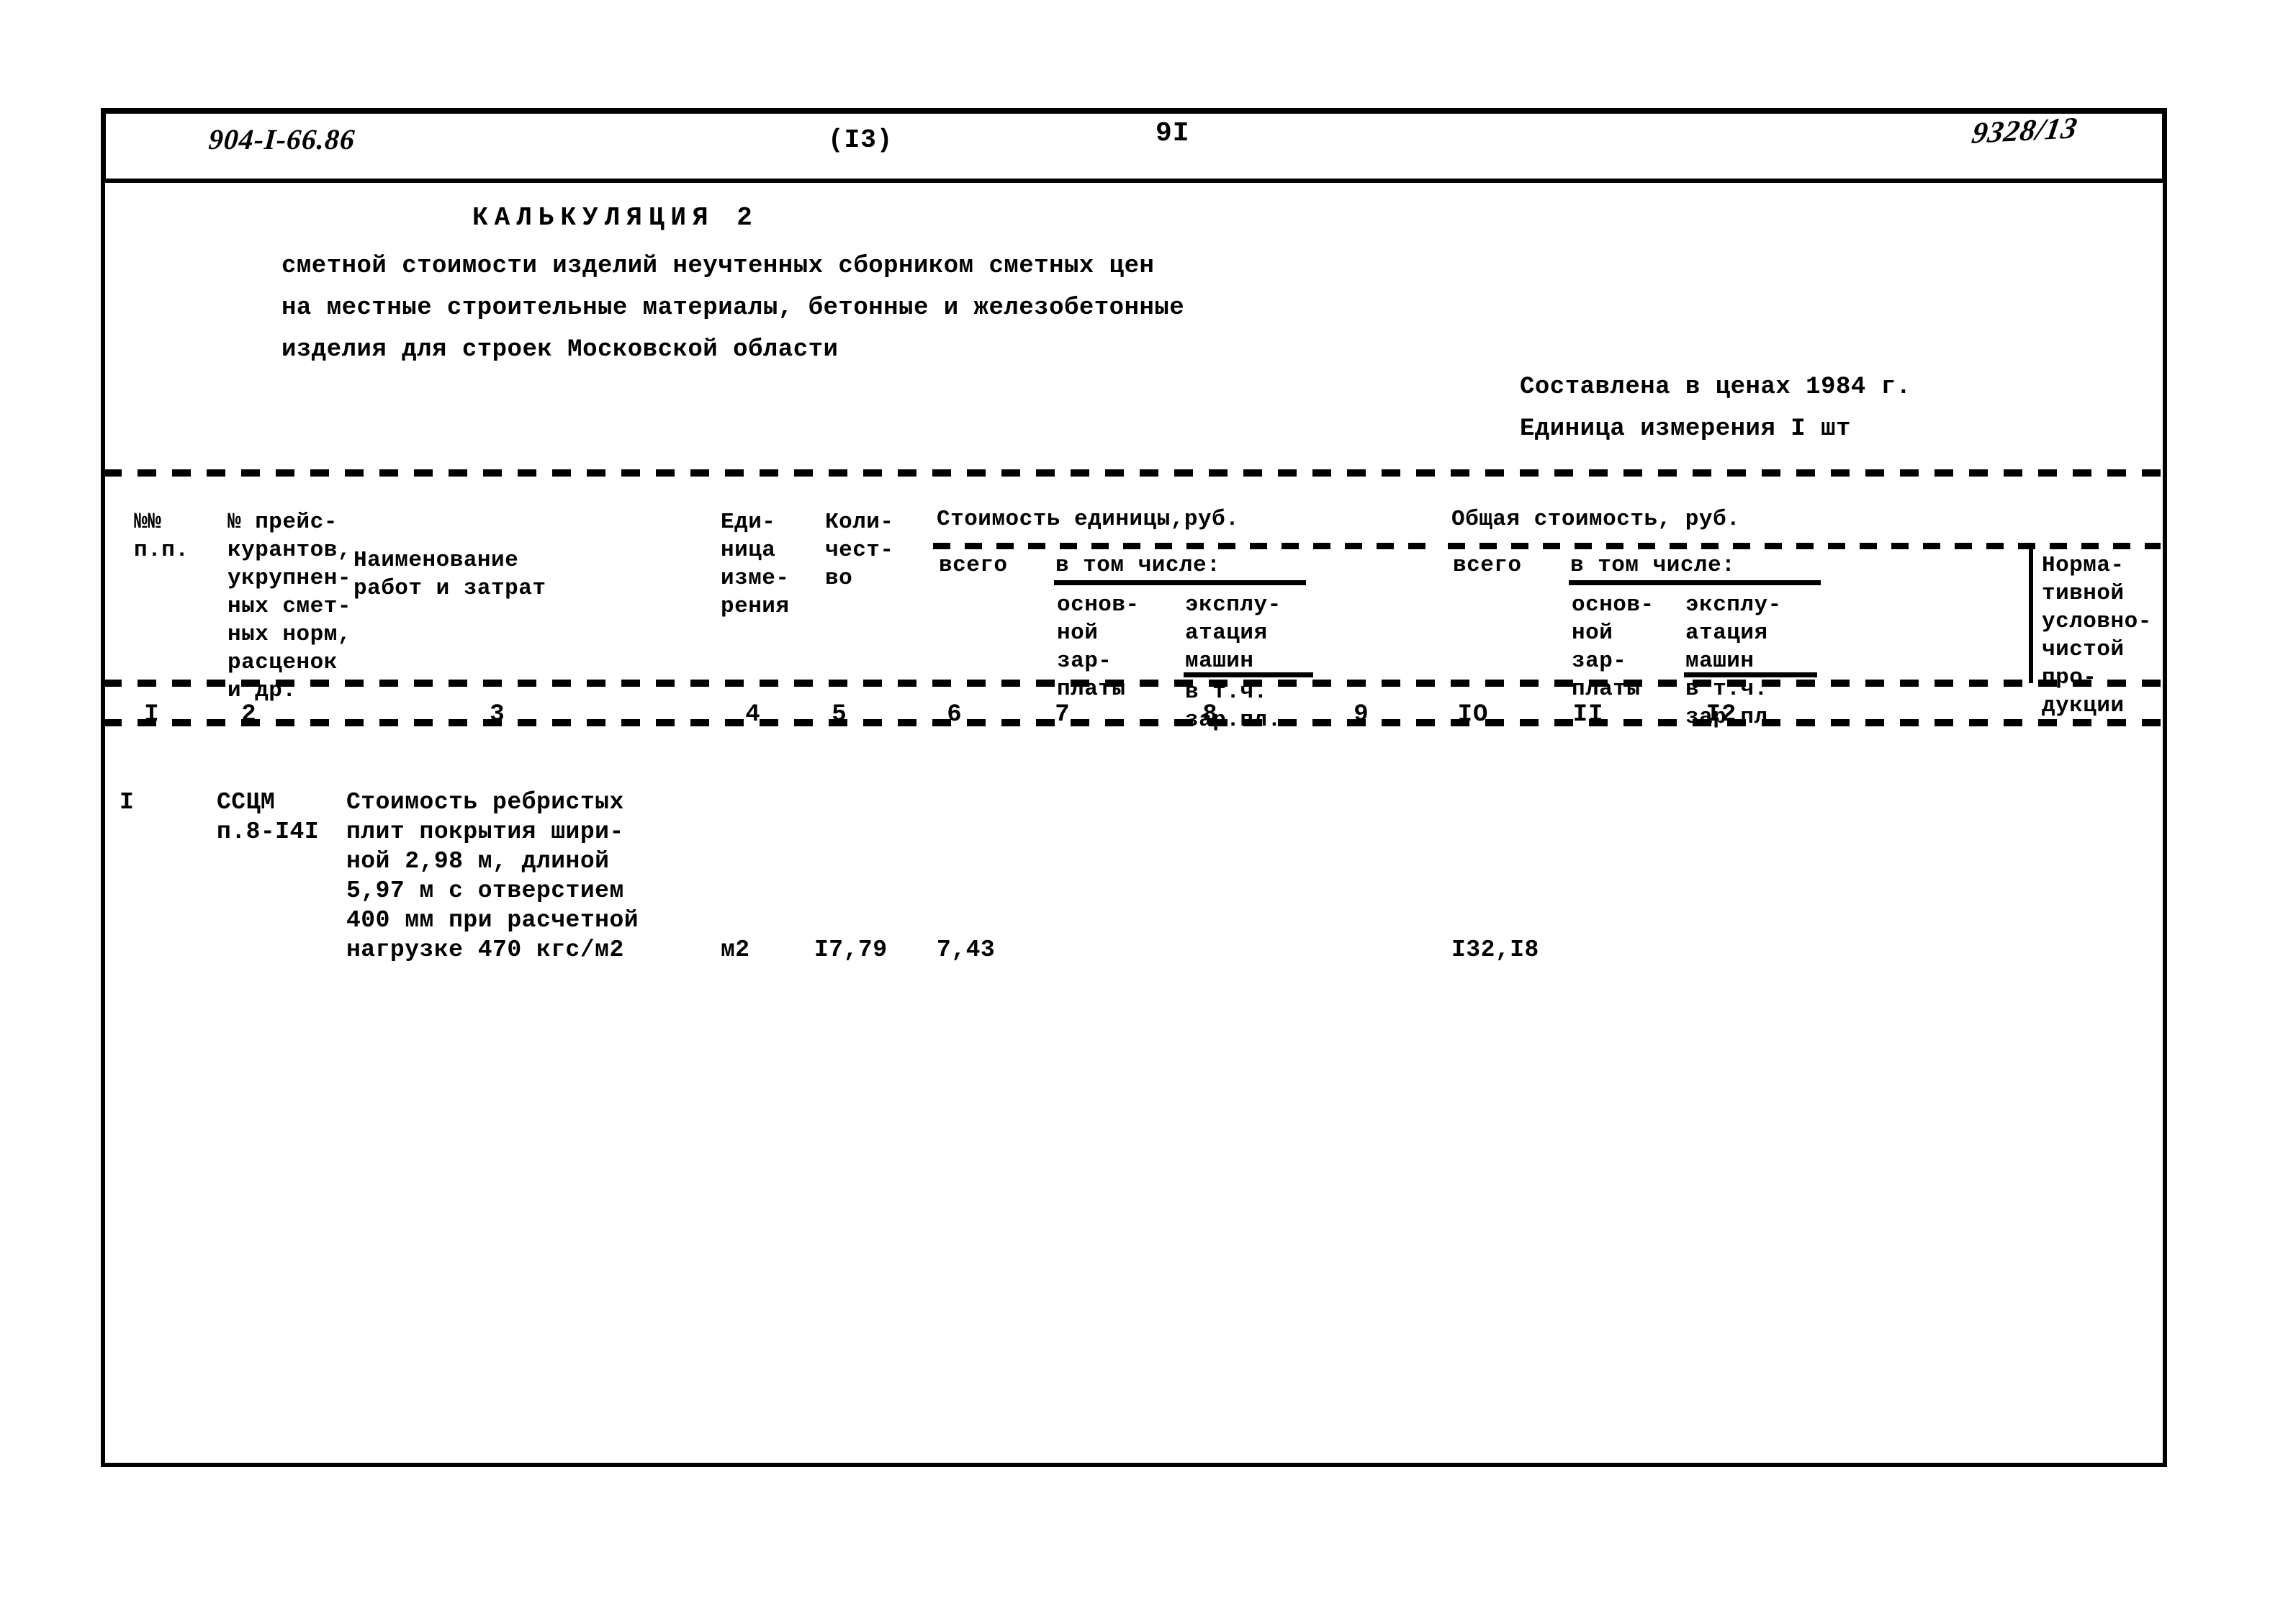 The height and width of the screenshot is (1624, 2270). What do you see at coordinates (1596, 519) in the screenshot?
I see `col-group-header-total-cost: Общая стоимость, руб.` at bounding box center [1596, 519].